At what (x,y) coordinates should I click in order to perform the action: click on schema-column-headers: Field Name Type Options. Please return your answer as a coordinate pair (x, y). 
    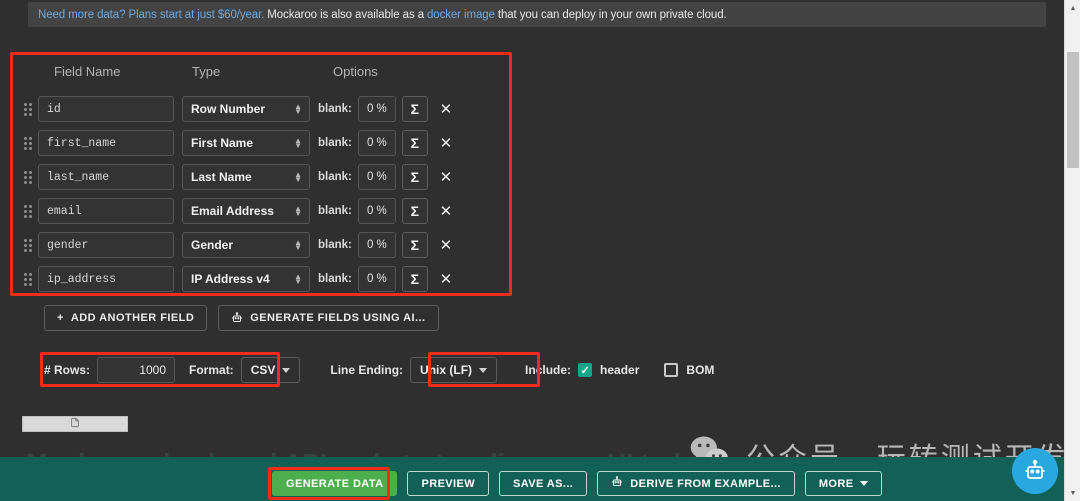
    Looking at the image, I should click on (260, 75).